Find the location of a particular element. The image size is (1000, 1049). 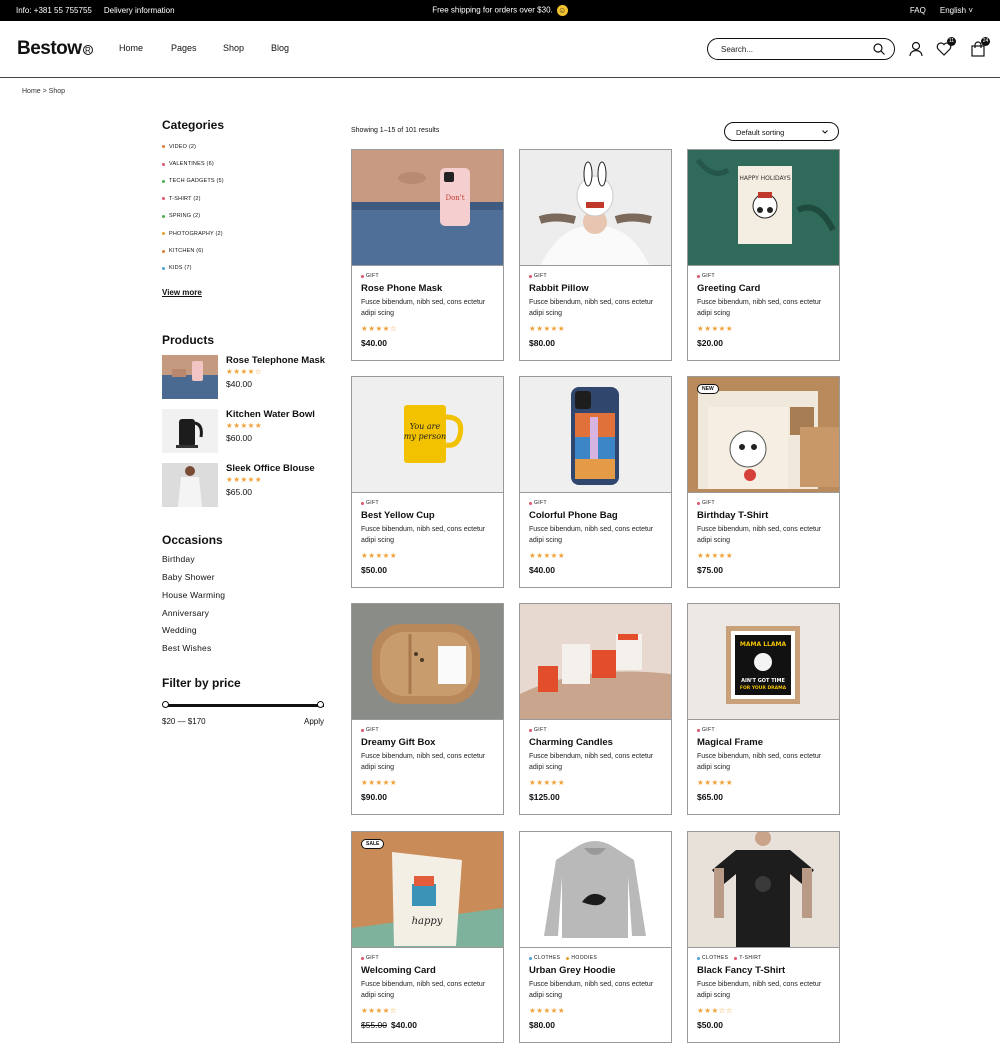

category-item: T-SHIRT (2) is located at coordinates (247, 198).